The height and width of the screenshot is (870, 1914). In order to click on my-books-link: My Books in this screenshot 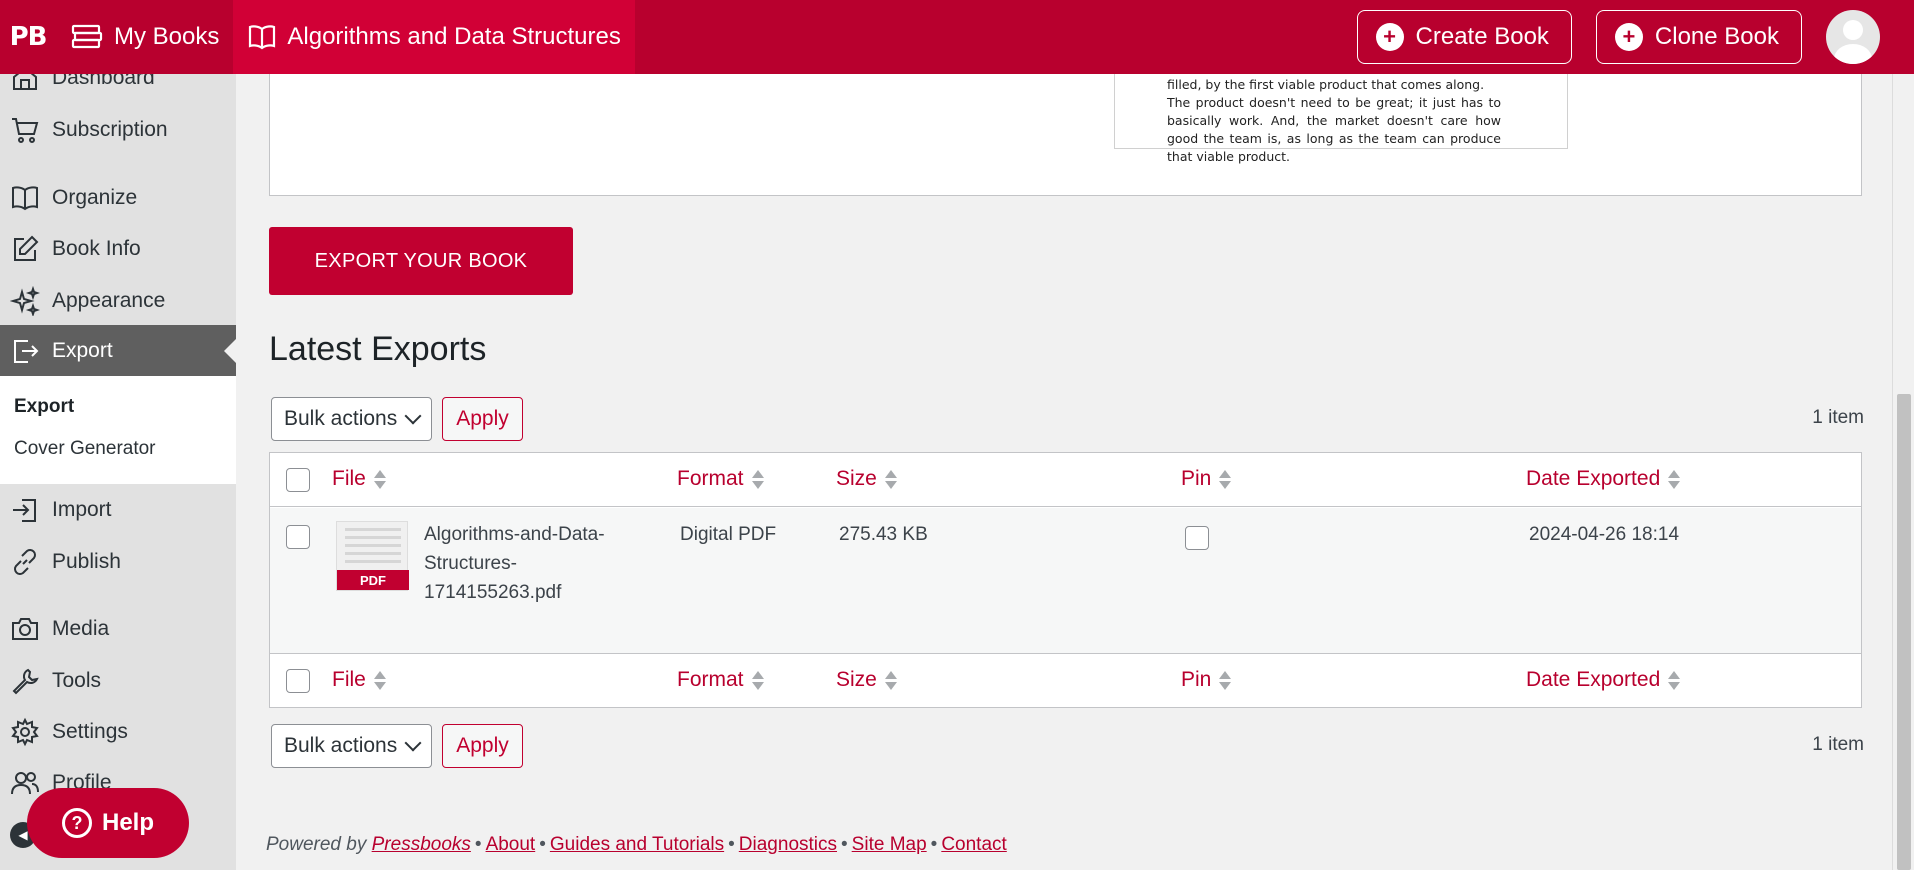, I will do `click(144, 37)`.